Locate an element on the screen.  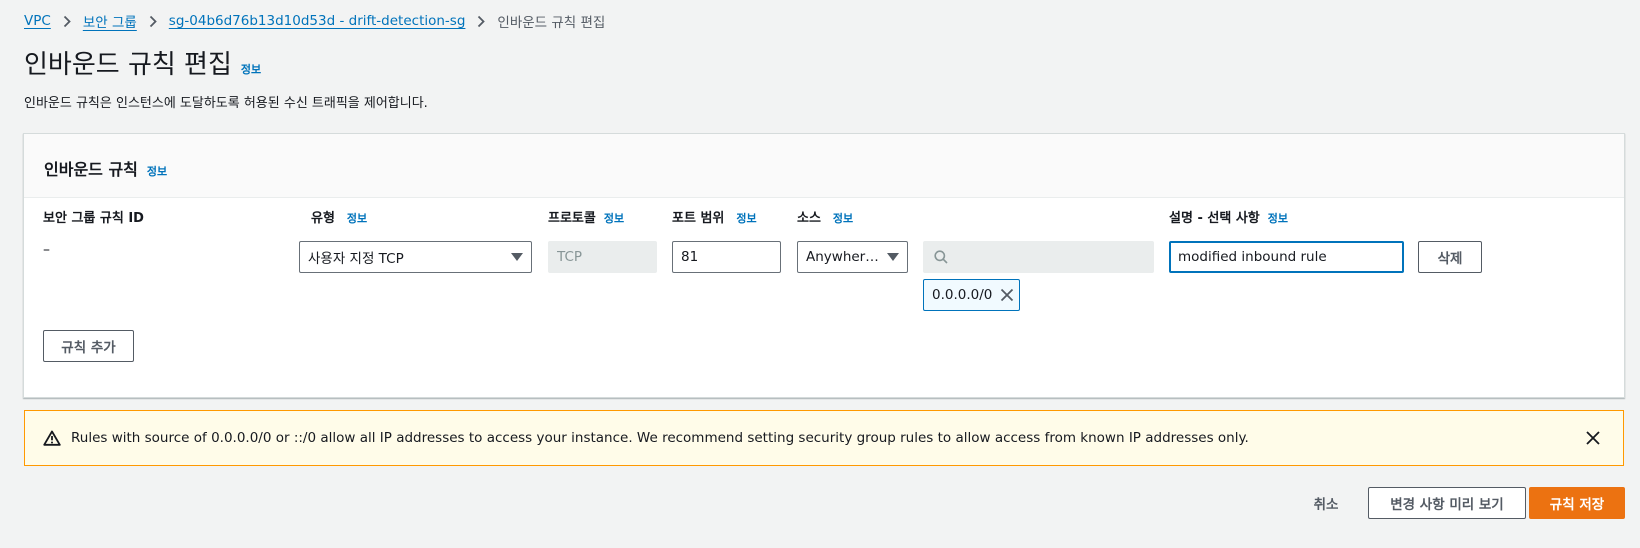
port-range-input is located at coordinates (726, 257).